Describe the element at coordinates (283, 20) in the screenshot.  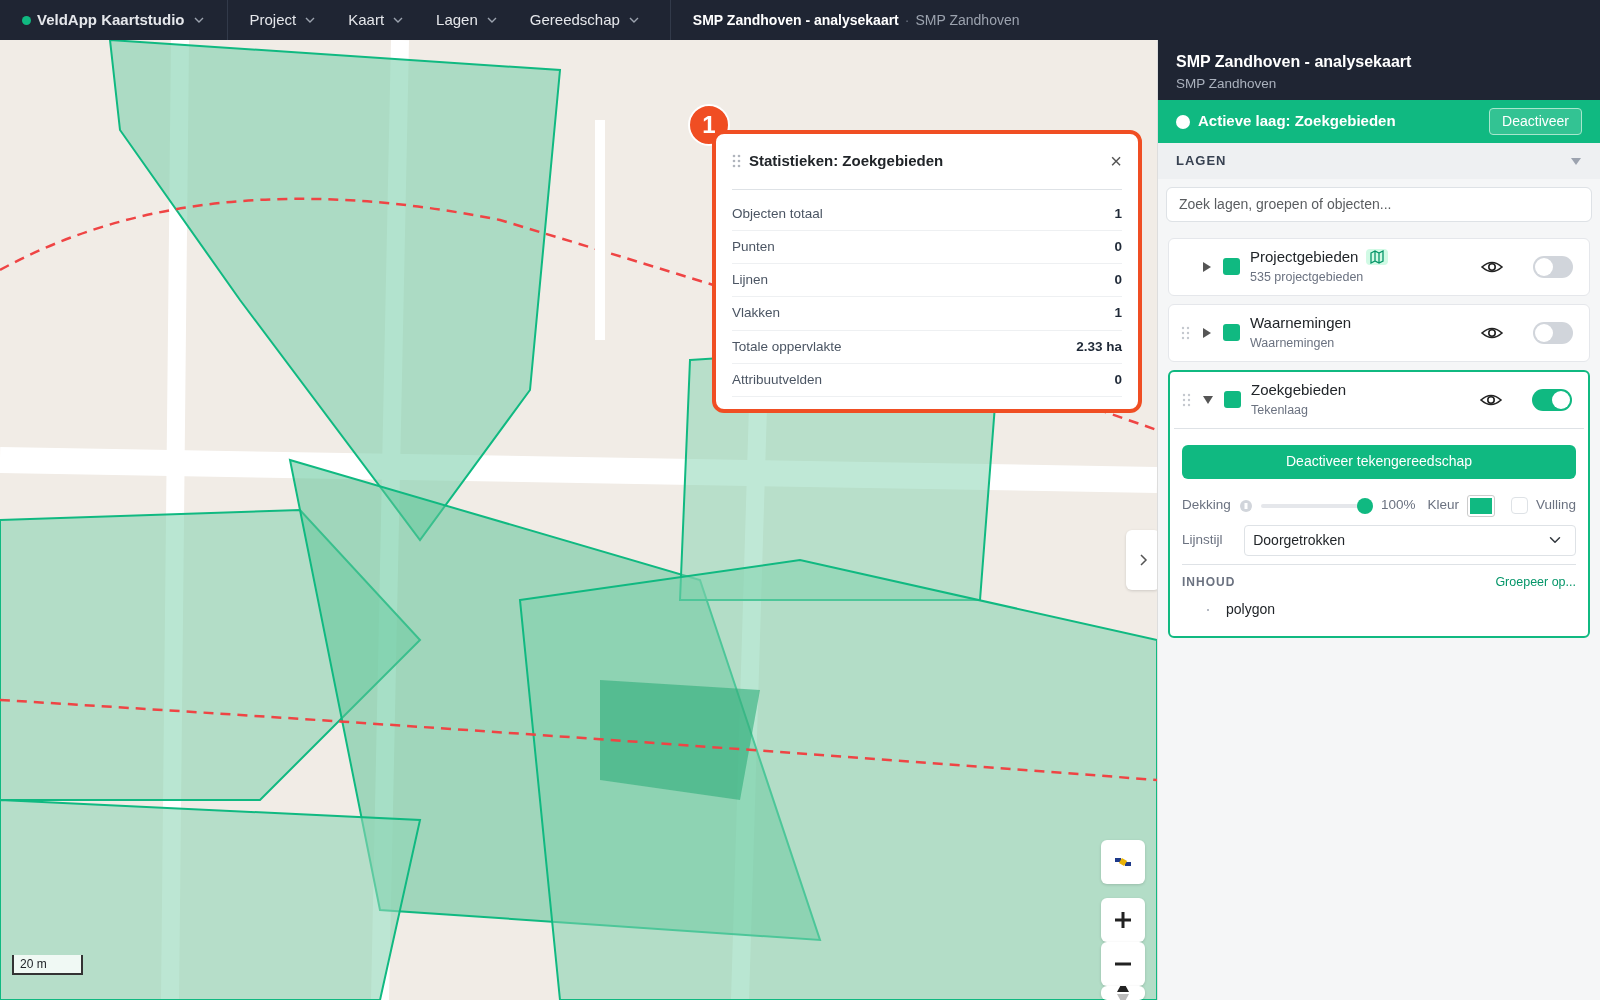
I see `menu-item: Project` at that location.